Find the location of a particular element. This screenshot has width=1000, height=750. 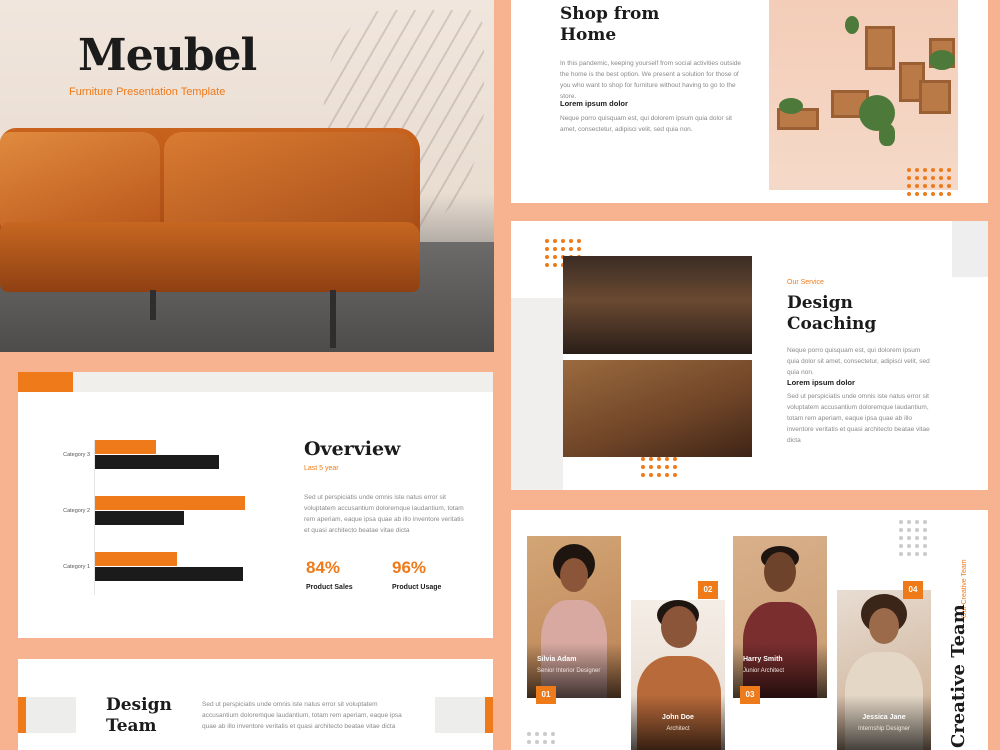

stat-value: 84% is located at coordinates (323, 567).